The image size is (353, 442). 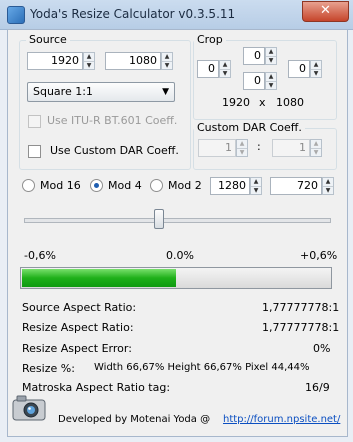 What do you see at coordinates (262, 102) in the screenshot?
I see `crop-result-x: x` at bounding box center [262, 102].